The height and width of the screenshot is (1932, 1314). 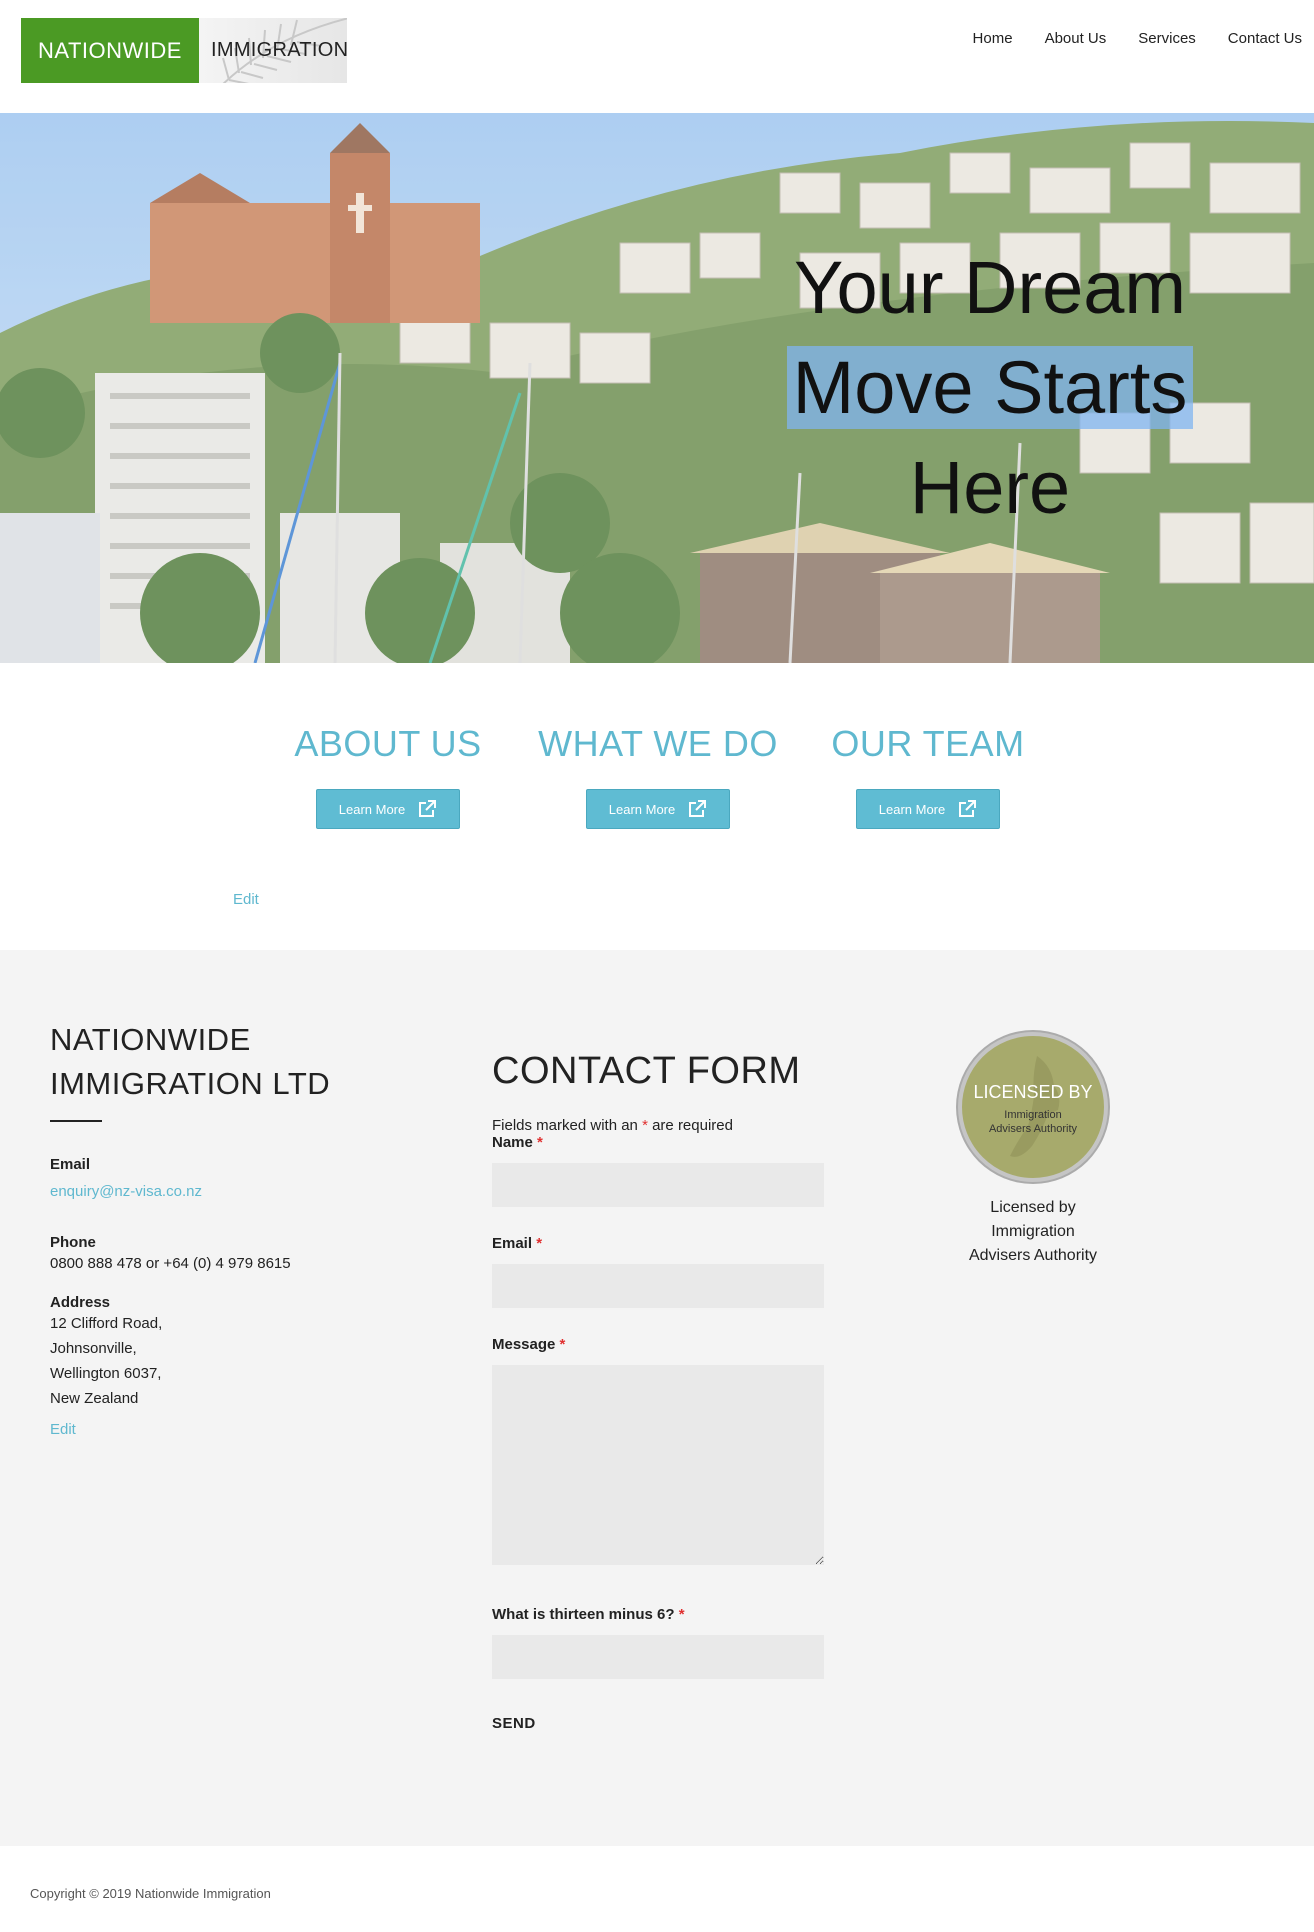 I want to click on name-label: Name *, so click(x=658, y=1142).